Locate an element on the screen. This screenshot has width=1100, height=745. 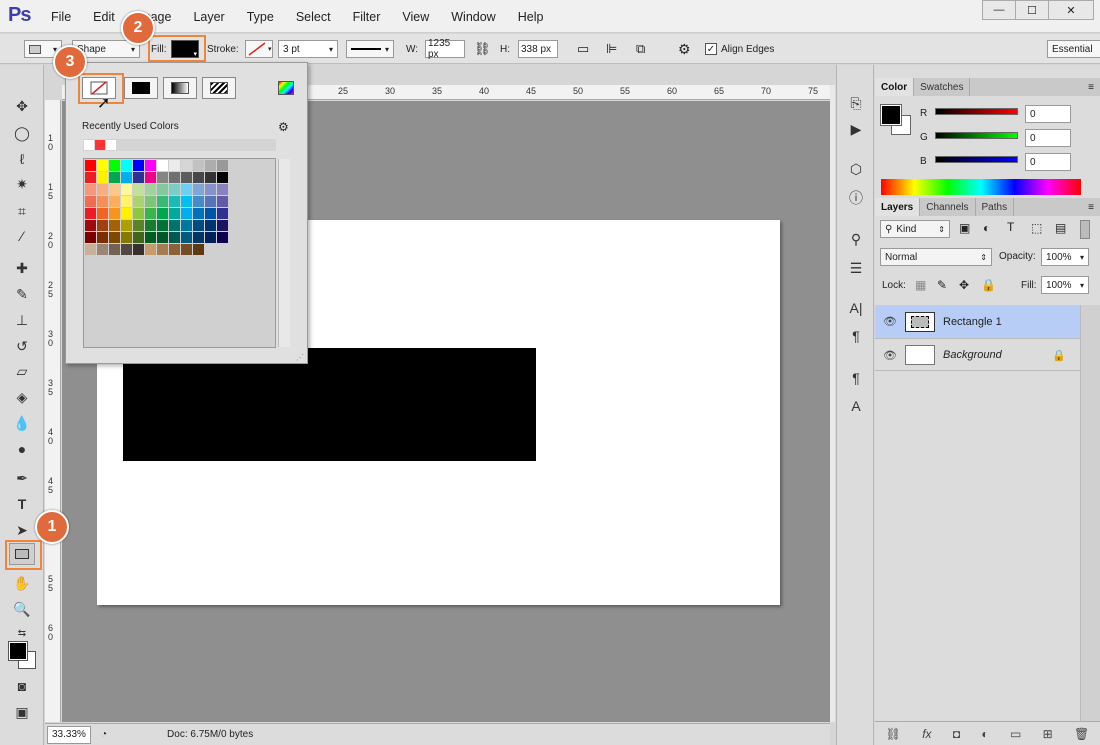
paint-bucket-tool-icon: ◈ is located at coordinates (22, 397).